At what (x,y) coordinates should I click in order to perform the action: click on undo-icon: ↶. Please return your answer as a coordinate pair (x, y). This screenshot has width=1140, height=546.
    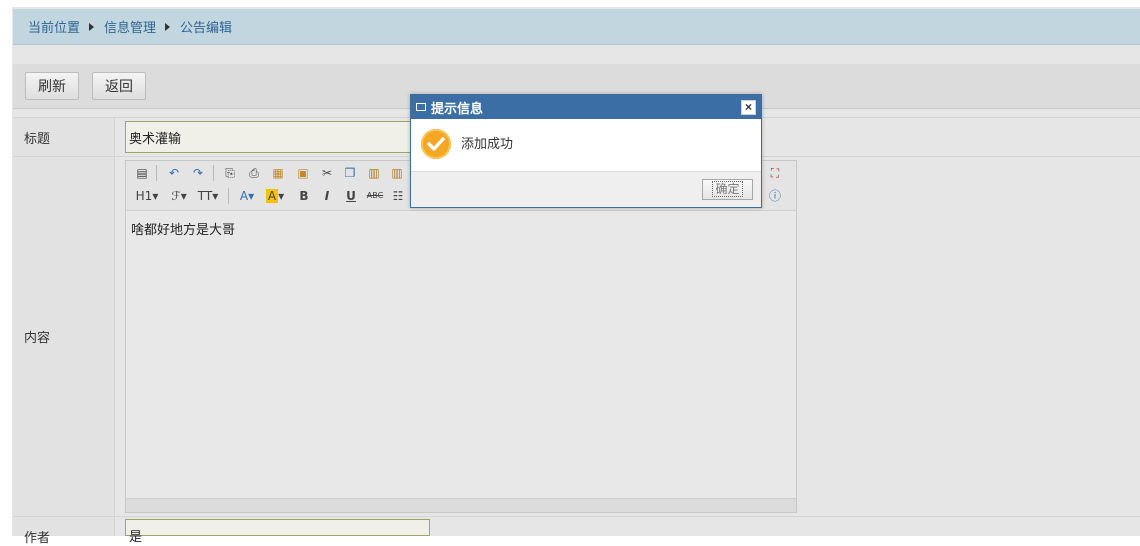
    Looking at the image, I should click on (174, 173).